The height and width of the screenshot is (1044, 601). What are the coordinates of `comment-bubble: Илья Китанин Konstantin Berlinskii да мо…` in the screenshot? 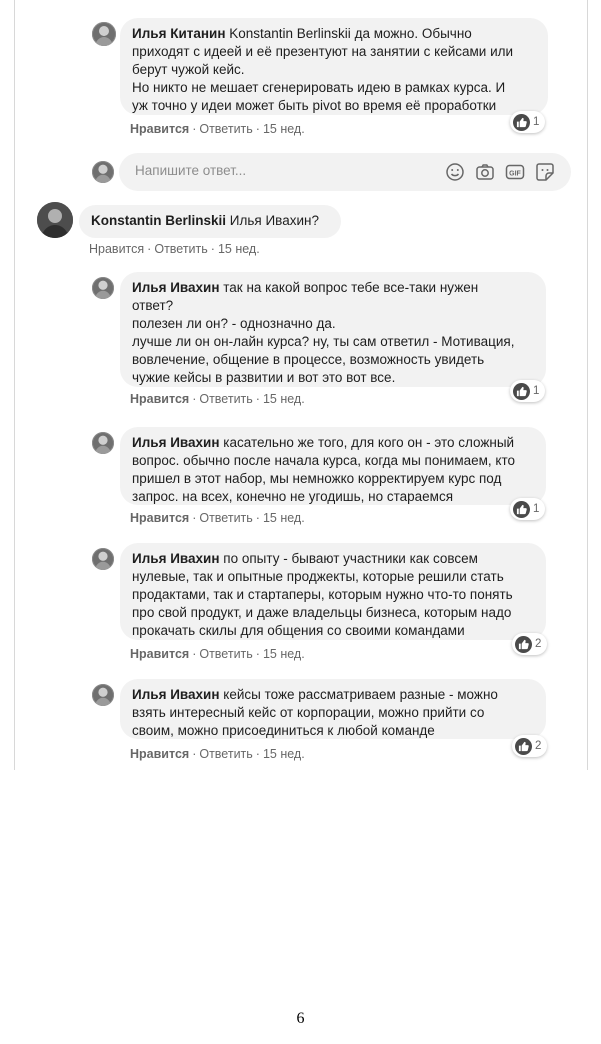 It's located at (334, 66).